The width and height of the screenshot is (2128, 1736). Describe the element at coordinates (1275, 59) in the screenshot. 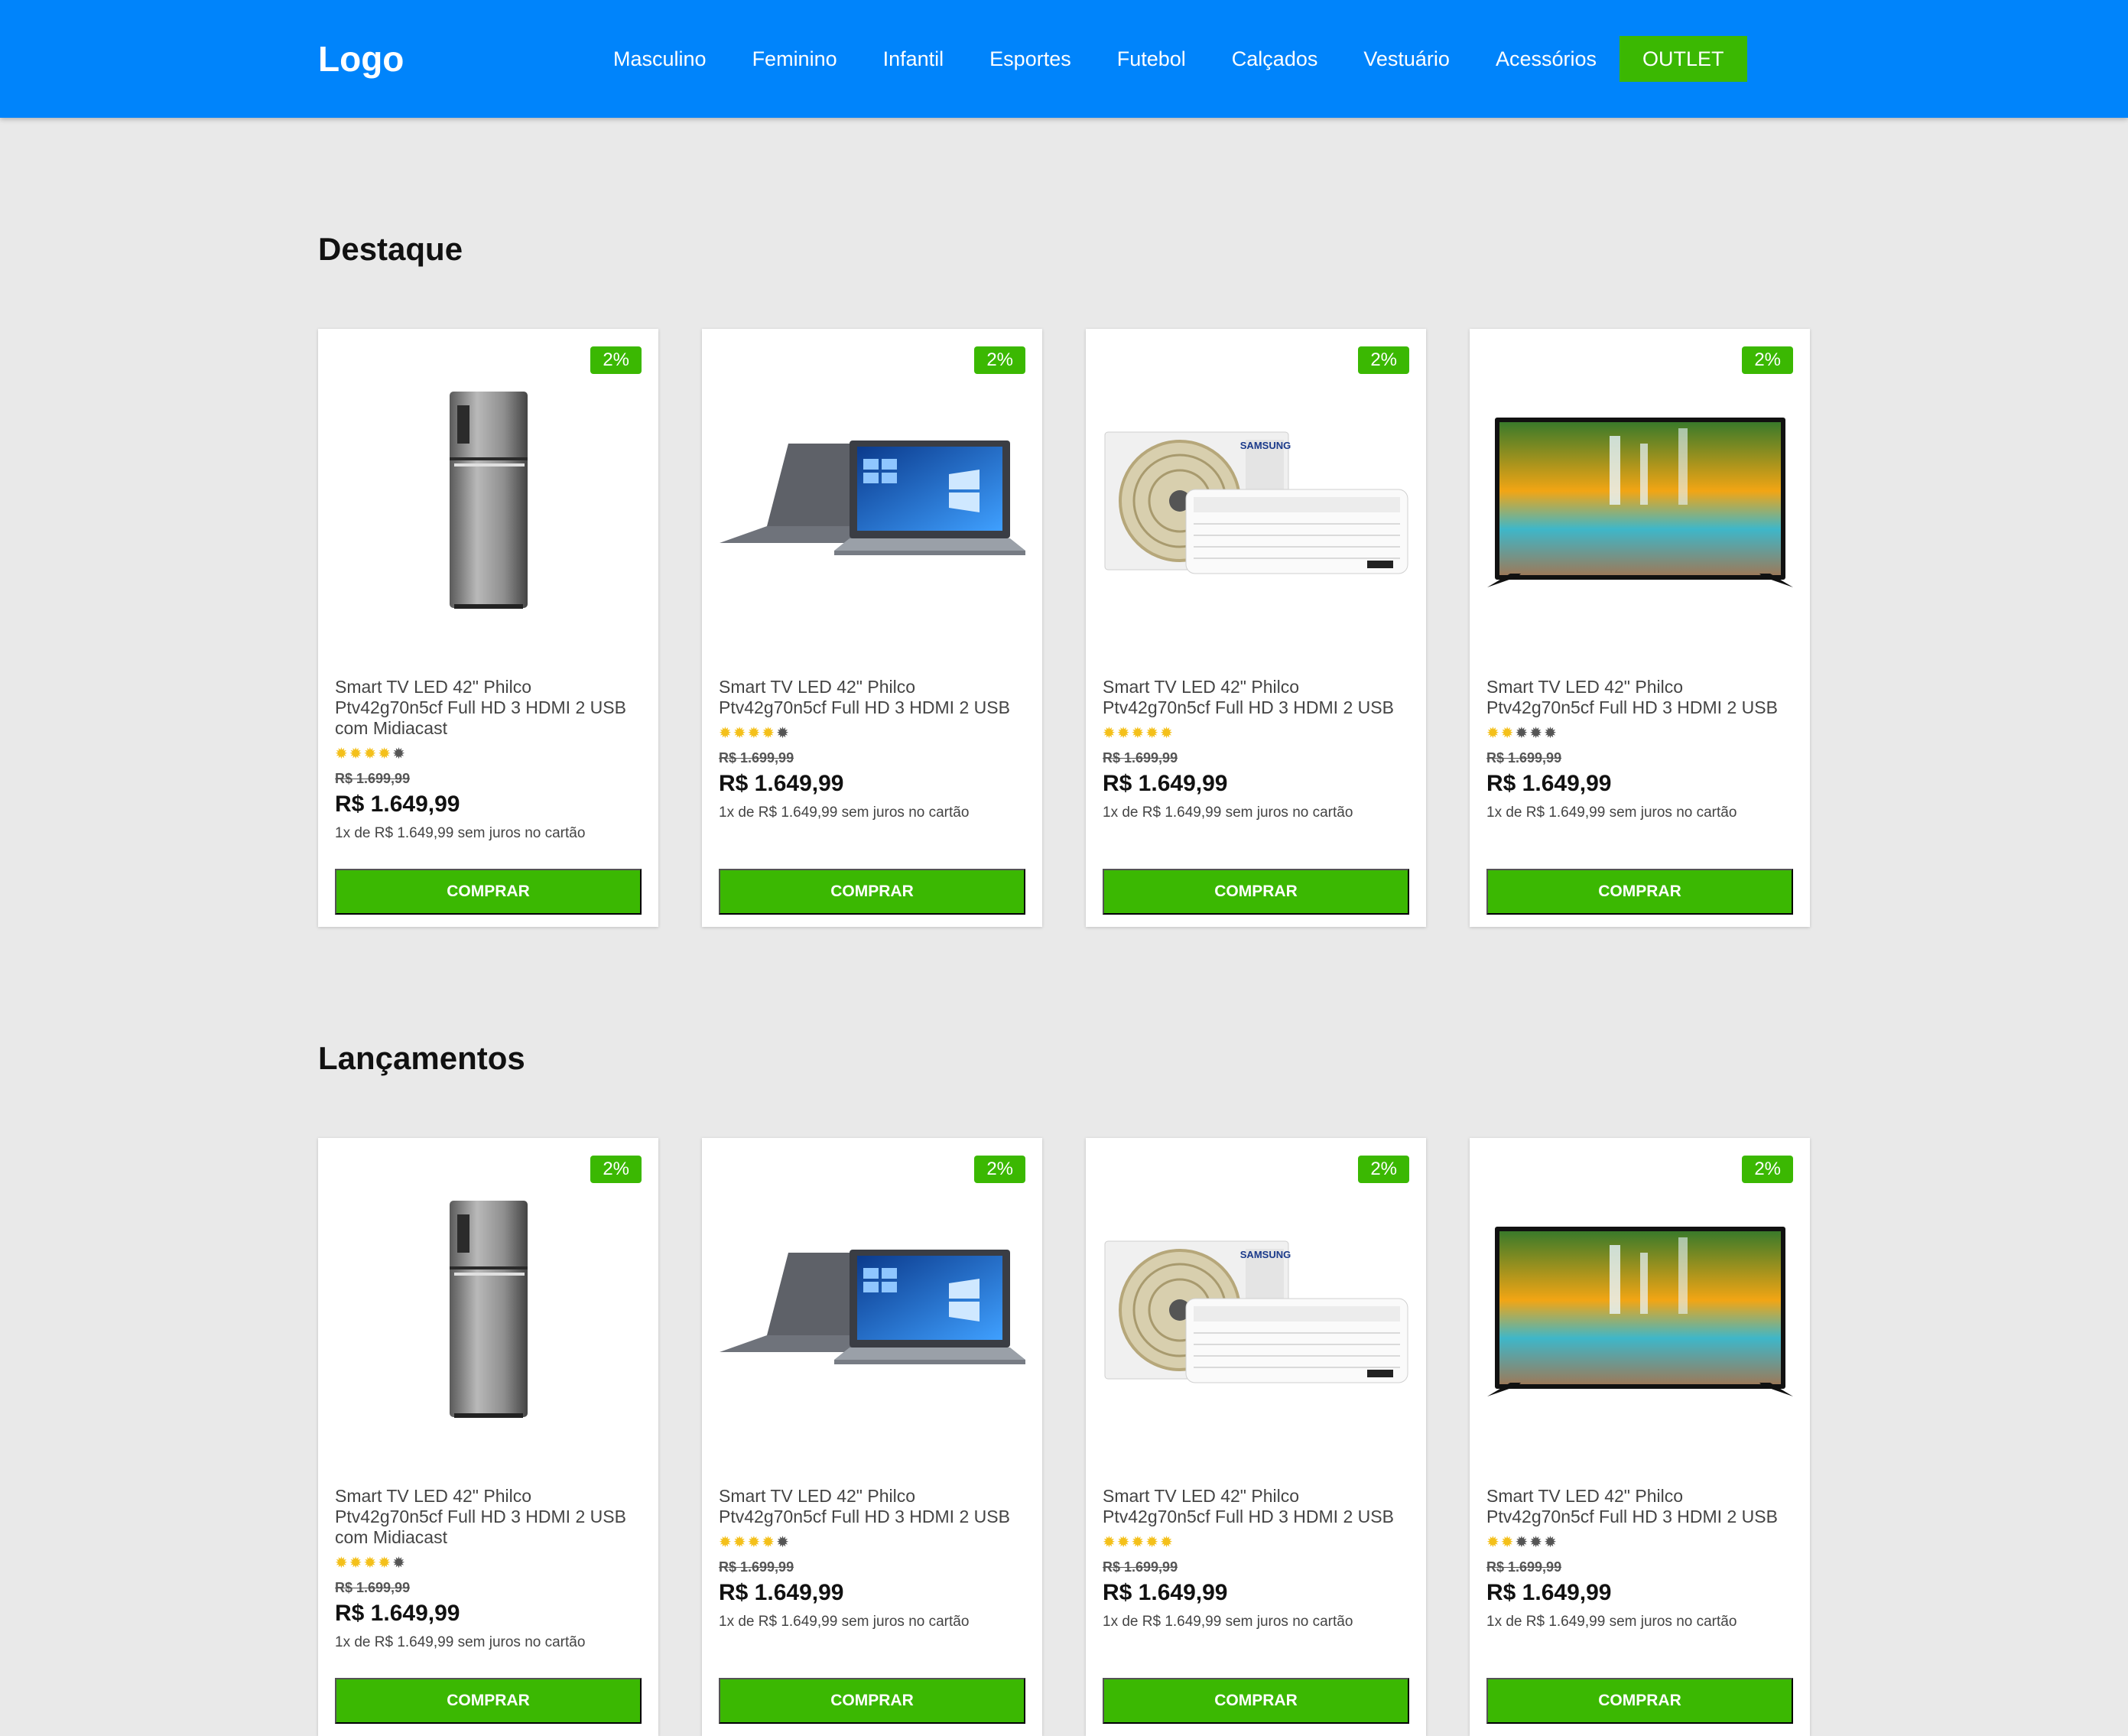

I see `nav-item-calcados: Calçados` at that location.